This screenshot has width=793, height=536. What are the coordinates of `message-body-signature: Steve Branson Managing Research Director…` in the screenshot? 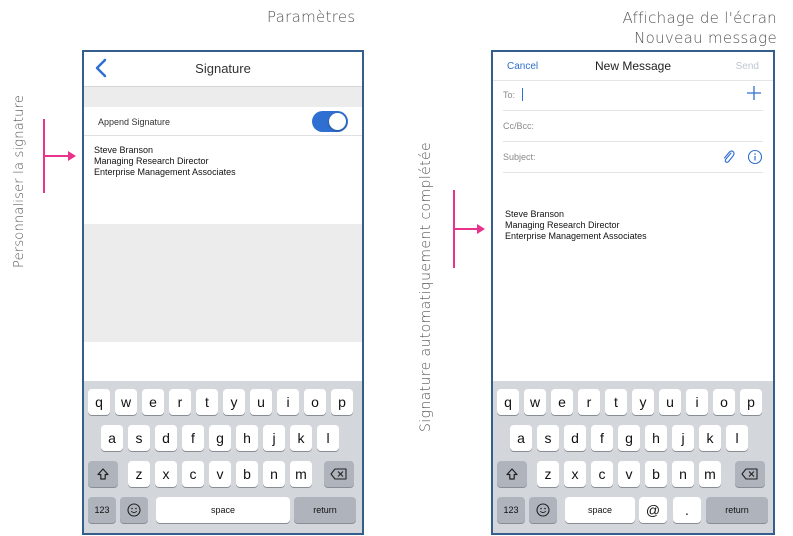 It's located at (576, 225).